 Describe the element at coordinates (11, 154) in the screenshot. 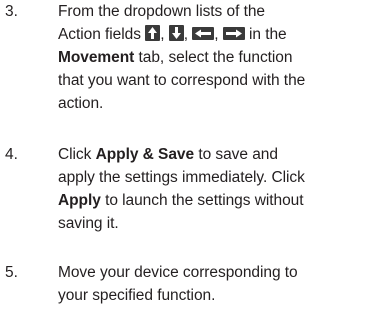

I see `step-number: 4.` at that location.